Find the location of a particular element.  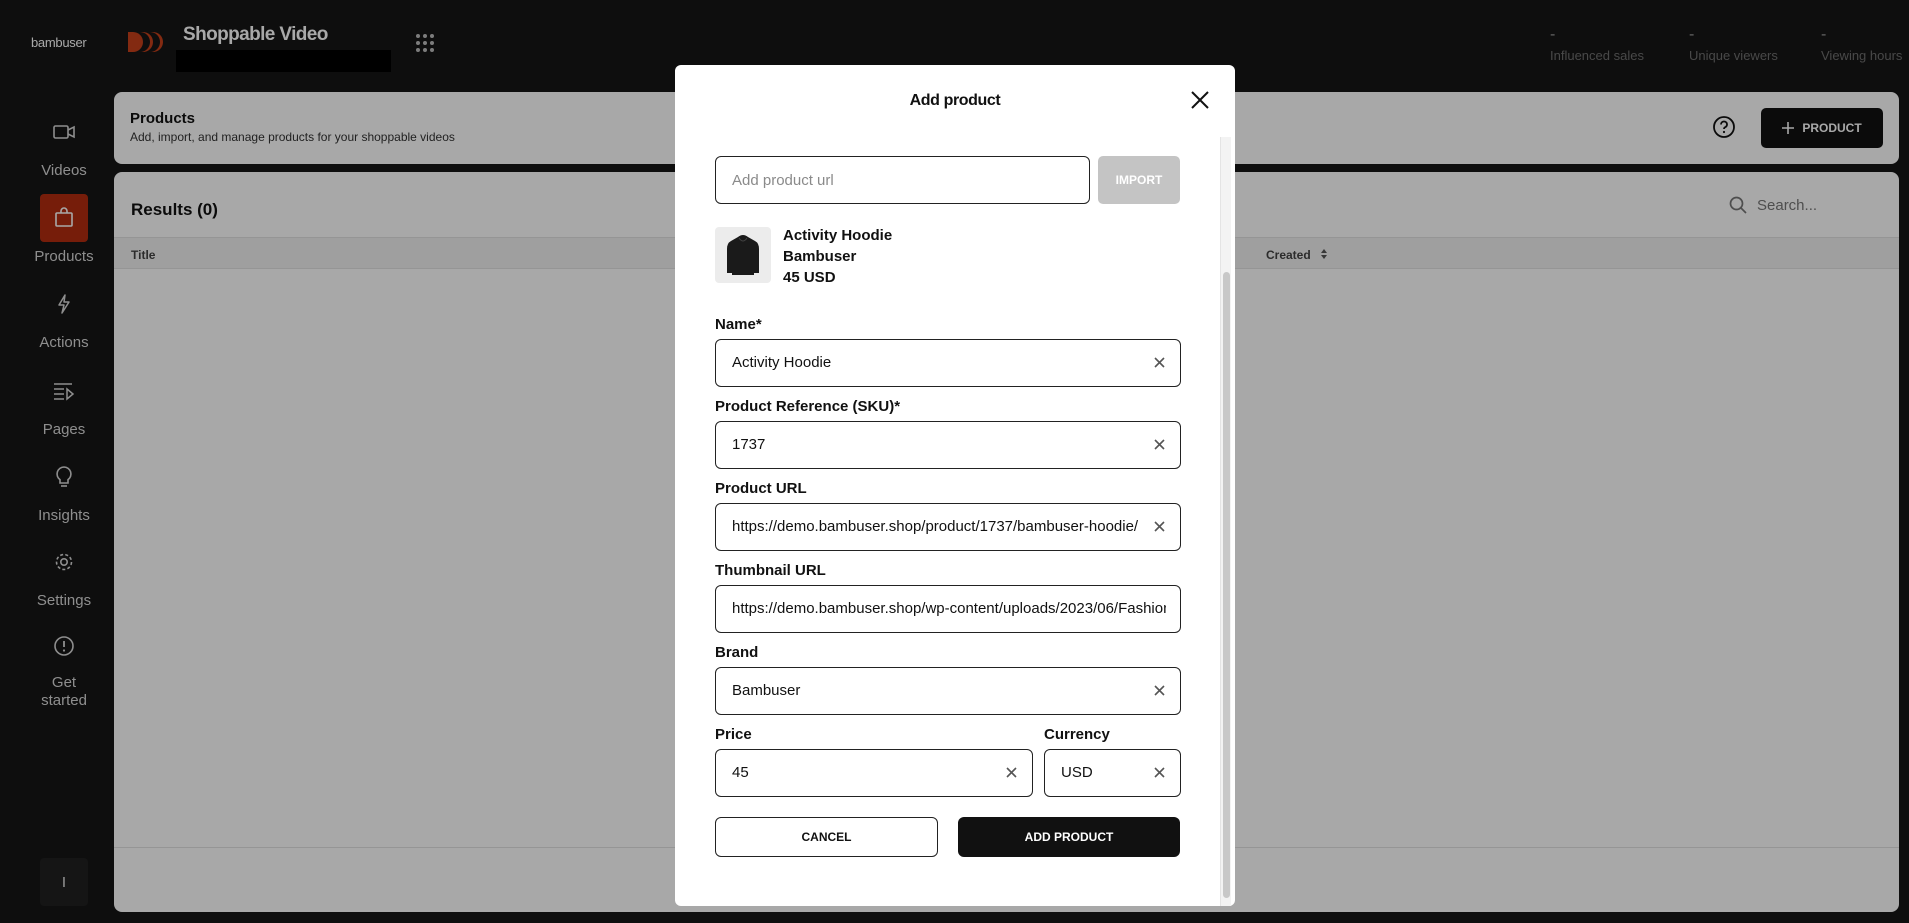

currency-field: USD is located at coordinates (1112, 773).